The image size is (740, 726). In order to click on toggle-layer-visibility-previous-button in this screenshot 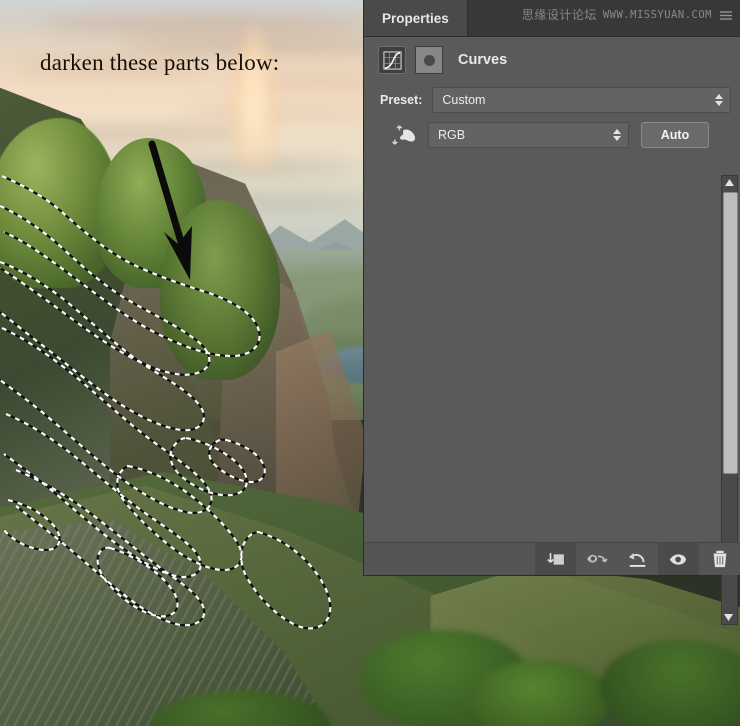, I will do `click(596, 559)`.